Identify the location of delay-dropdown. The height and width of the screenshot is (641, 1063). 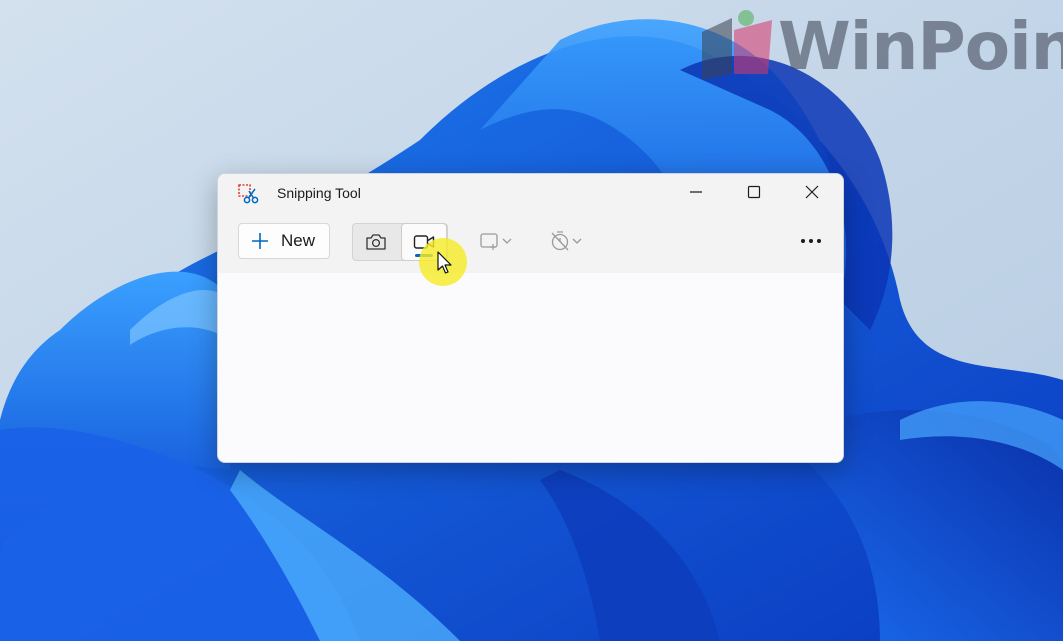
(566, 241).